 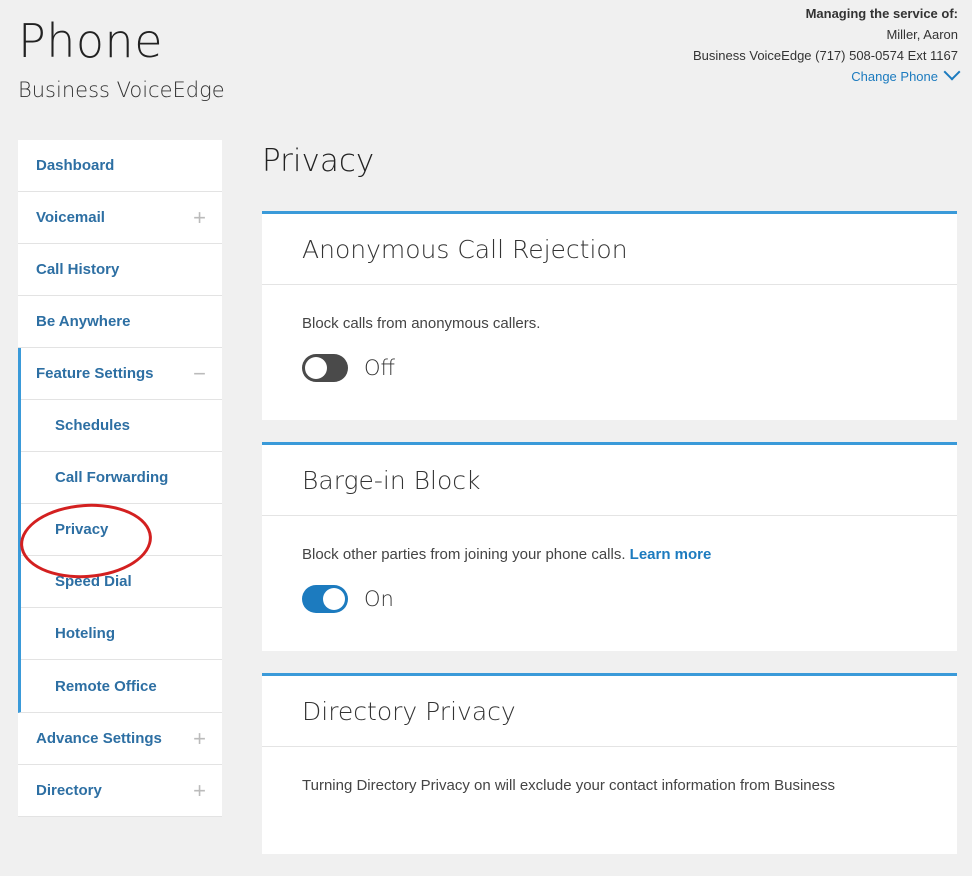 I want to click on toggle-state-label: Off, so click(x=379, y=368).